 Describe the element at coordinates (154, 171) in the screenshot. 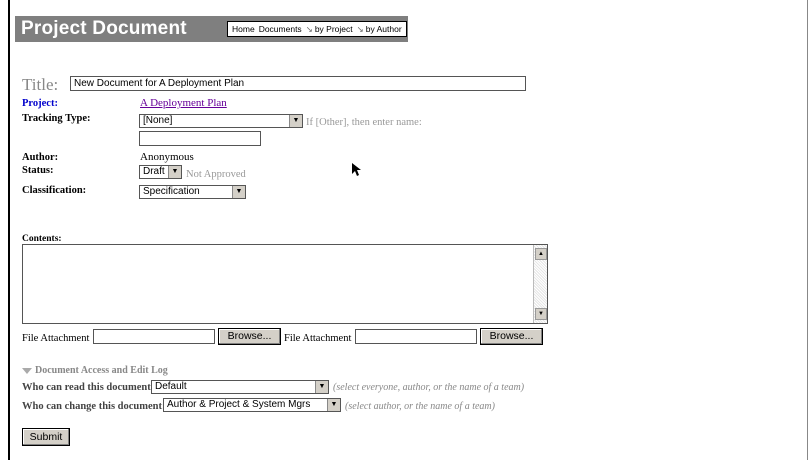

I see `status-value: Draft` at that location.